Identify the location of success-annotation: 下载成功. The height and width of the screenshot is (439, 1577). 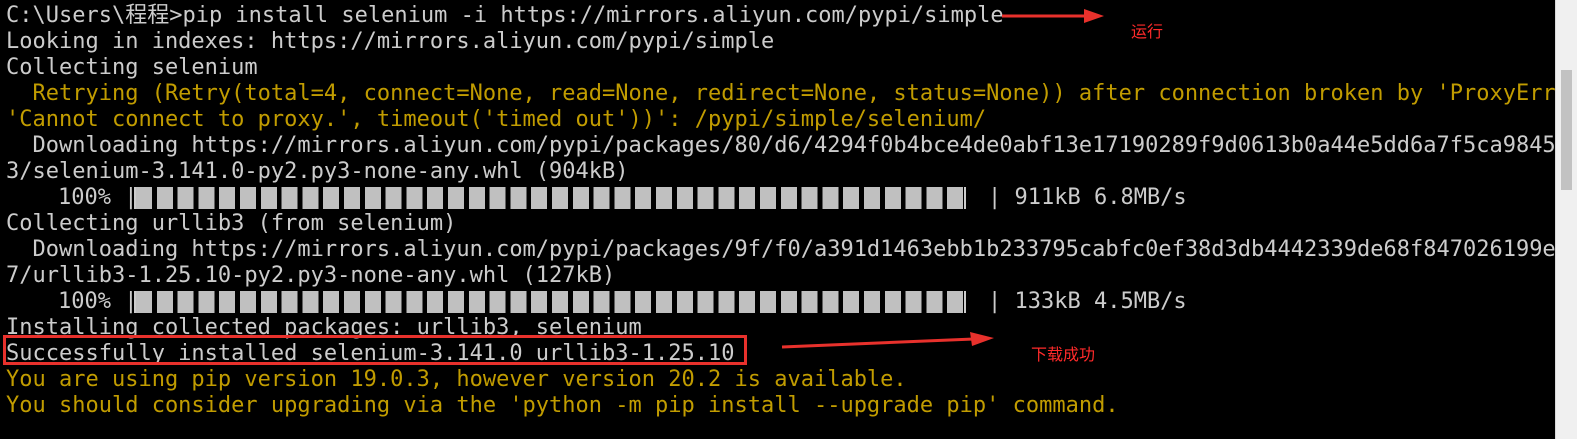
(1063, 354).